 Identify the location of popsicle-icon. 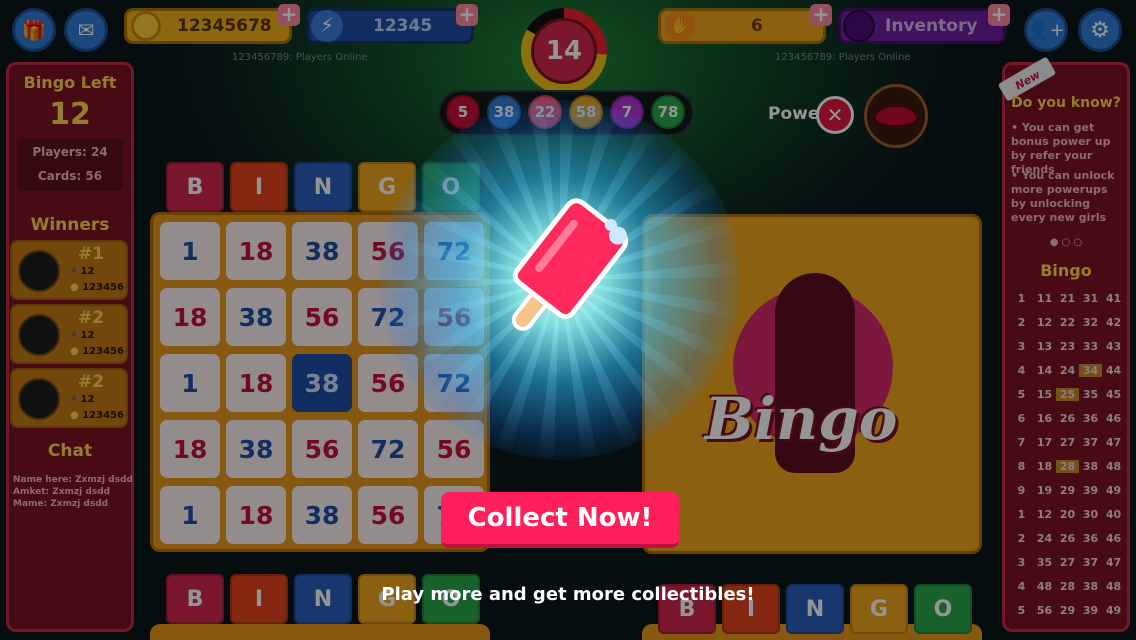
(570, 264).